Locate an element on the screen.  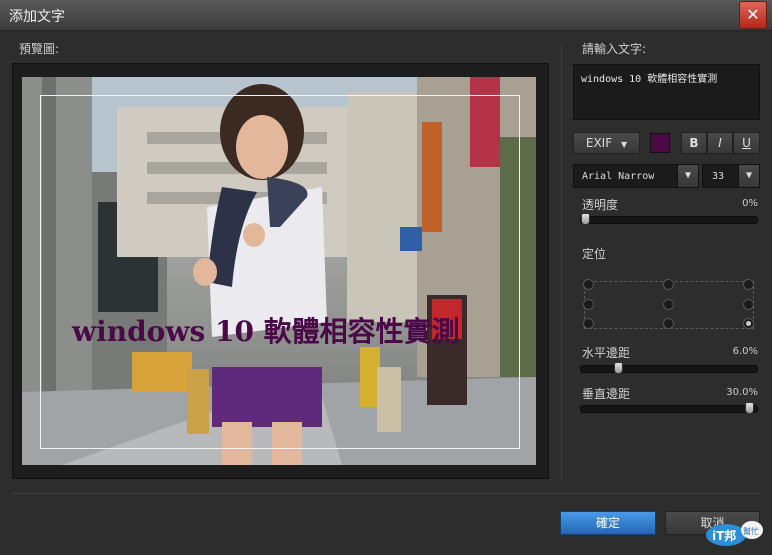
anchor-middle-right is located at coordinates (748, 304).